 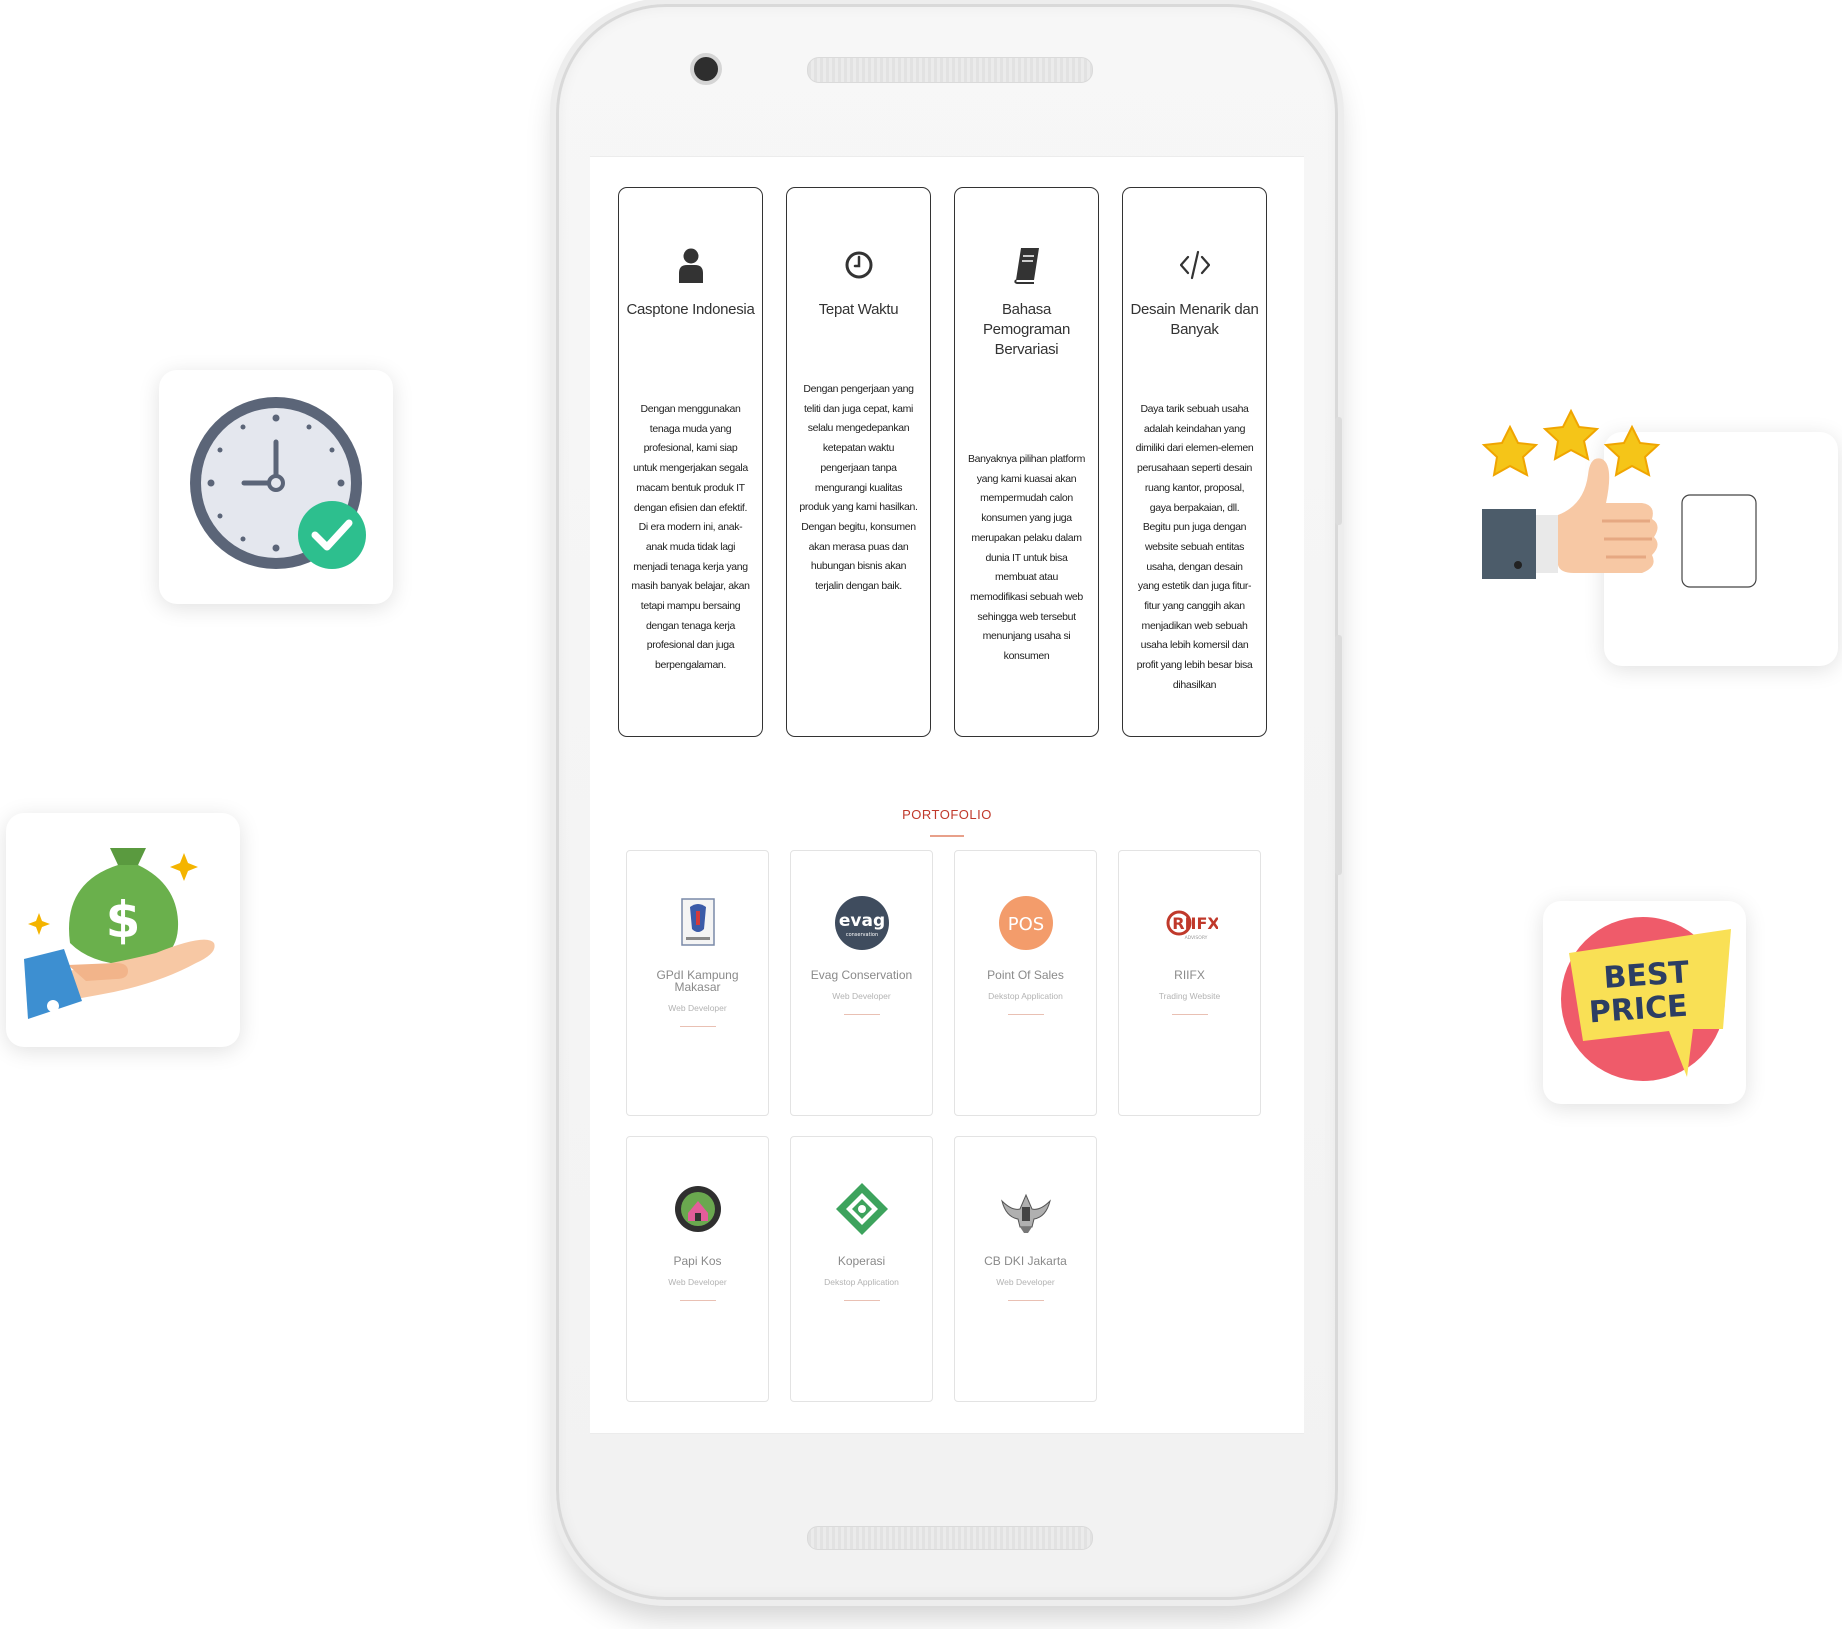 What do you see at coordinates (858, 309) in the screenshot?
I see `feature-title: Tepat Waktu` at bounding box center [858, 309].